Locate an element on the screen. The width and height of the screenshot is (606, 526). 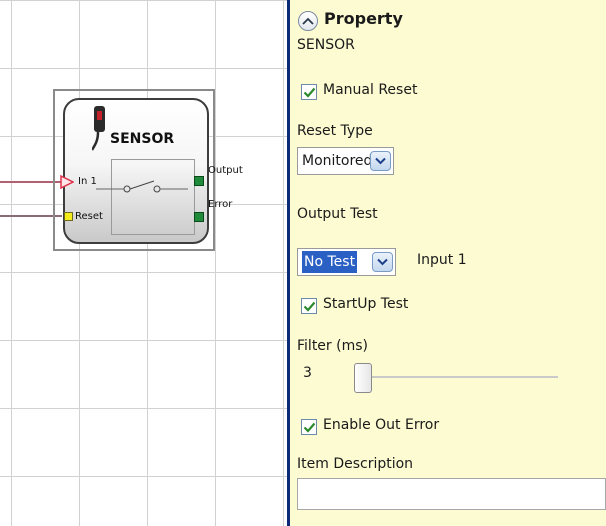
input-arrow-icon is located at coordinates (67, 182).